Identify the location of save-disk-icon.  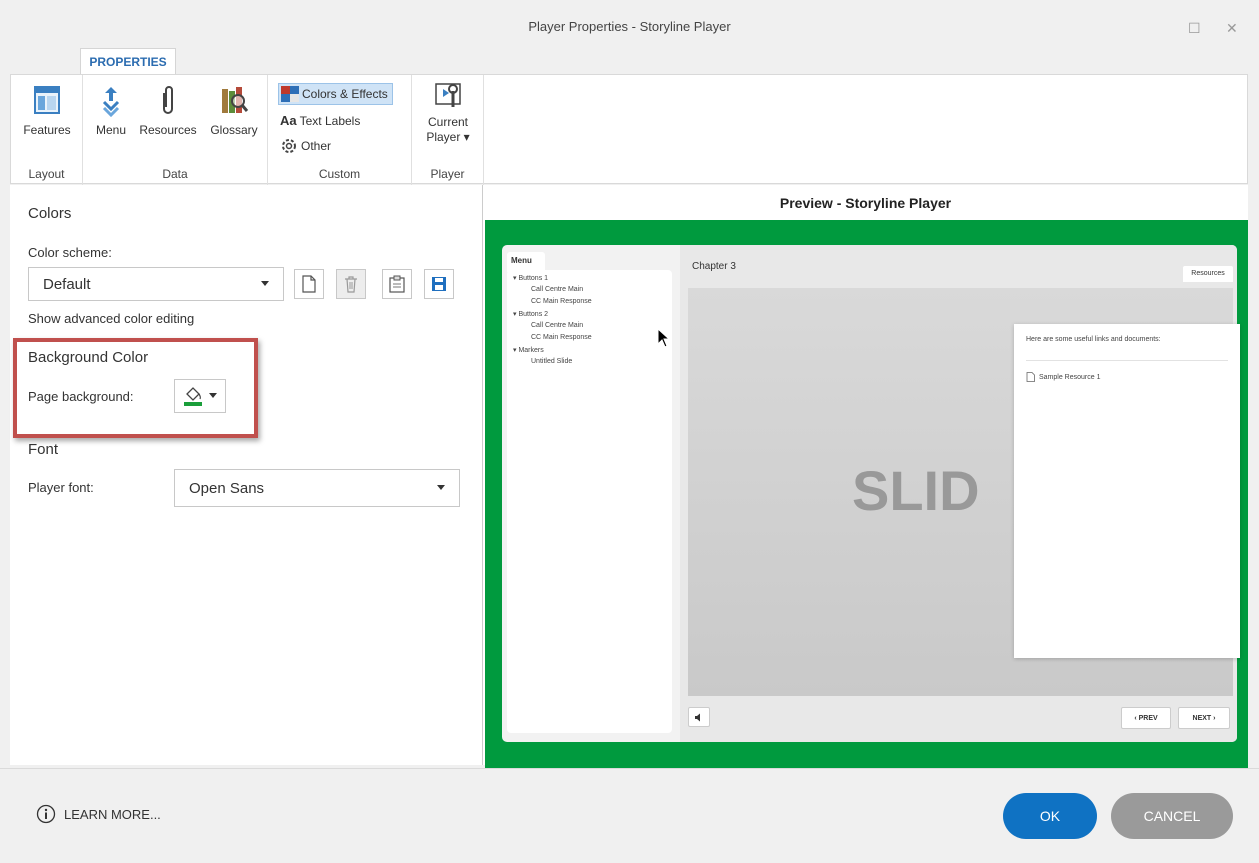
(439, 284).